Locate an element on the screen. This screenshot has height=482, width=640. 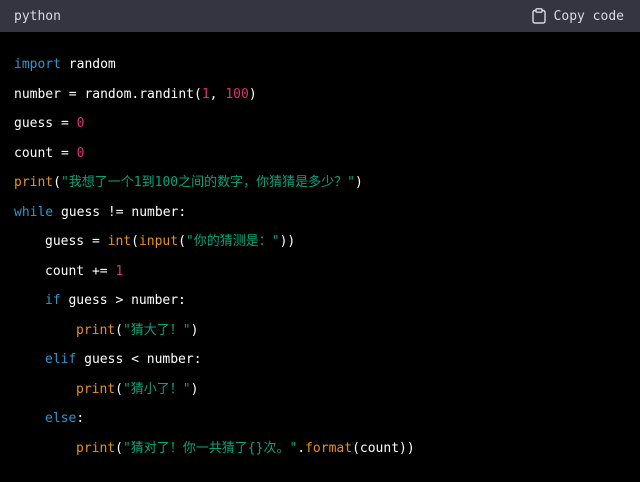
code-token-keyword: while is located at coordinates (34, 212).